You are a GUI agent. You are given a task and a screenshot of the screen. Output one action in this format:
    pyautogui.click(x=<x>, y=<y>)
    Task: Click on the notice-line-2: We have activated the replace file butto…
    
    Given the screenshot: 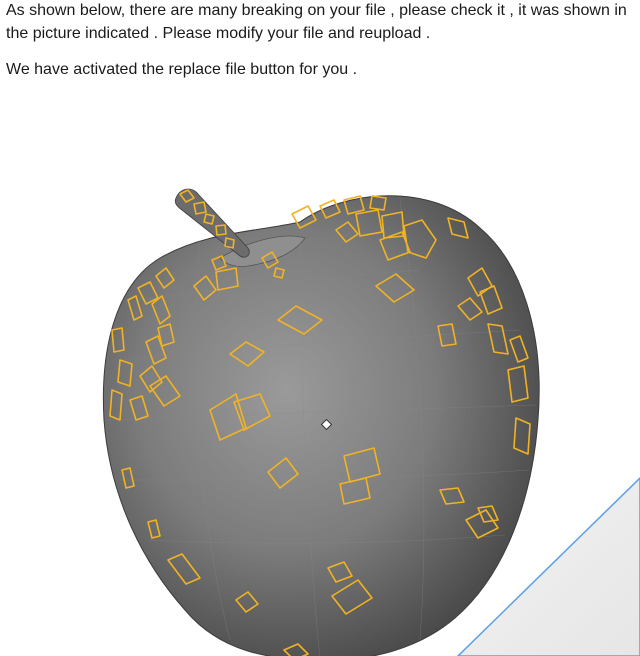 What is the action you would take?
    pyautogui.click(x=182, y=69)
    